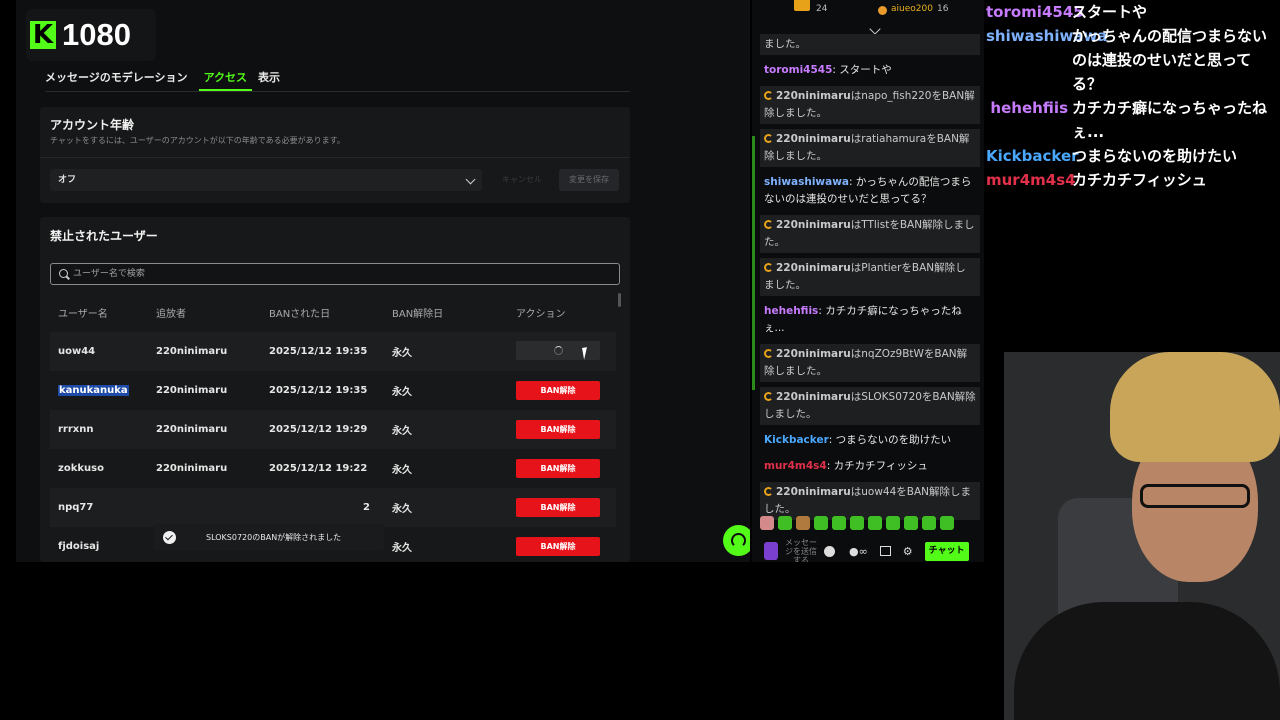  What do you see at coordinates (522, 180) in the screenshot?
I see `cancel-button: キャンセル` at bounding box center [522, 180].